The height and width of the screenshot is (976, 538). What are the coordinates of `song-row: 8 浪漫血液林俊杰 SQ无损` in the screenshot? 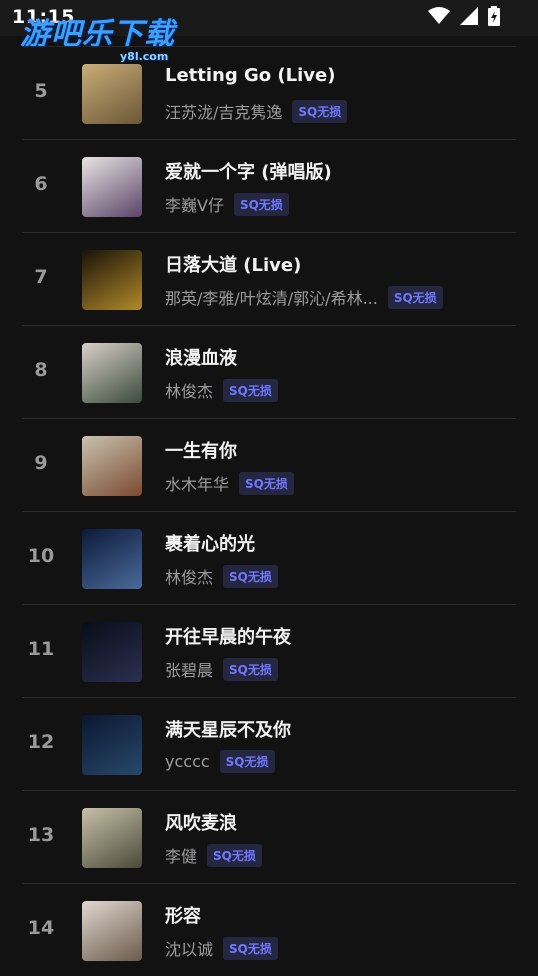 It's located at (269, 371).